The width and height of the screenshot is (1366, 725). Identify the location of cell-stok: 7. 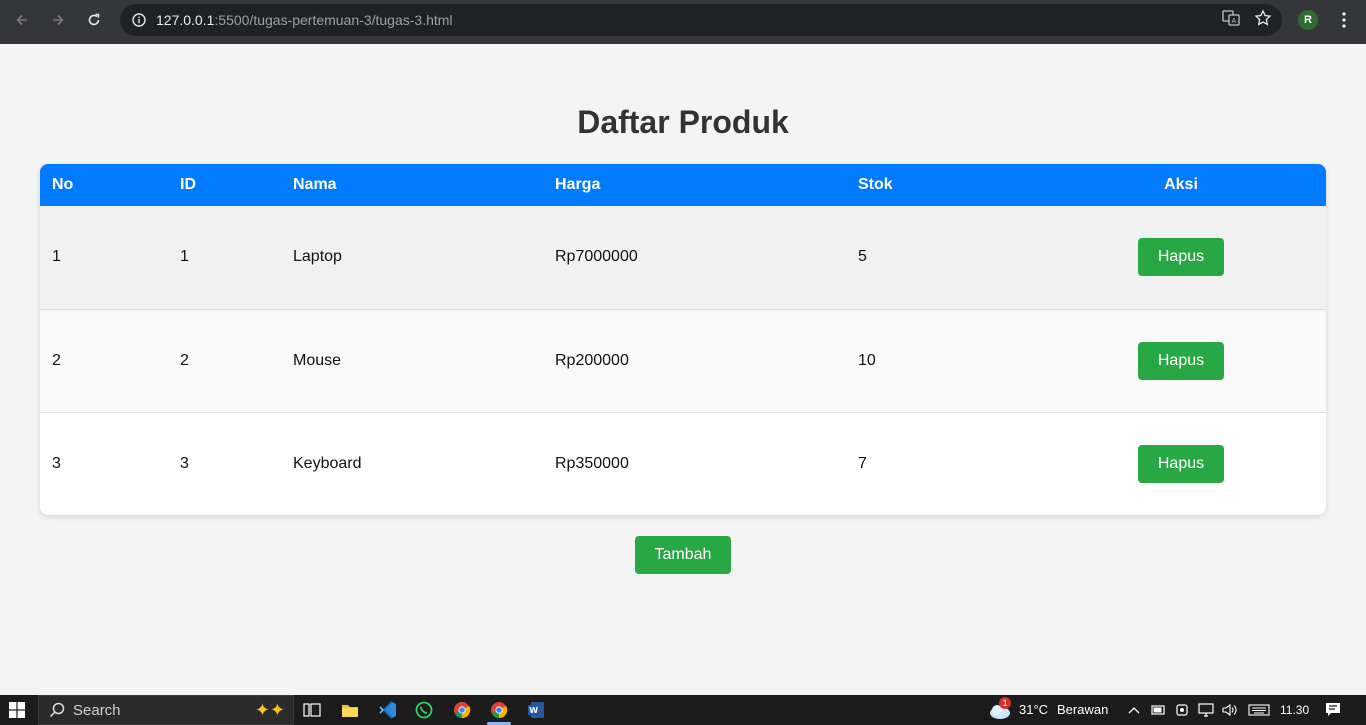
(862, 463).